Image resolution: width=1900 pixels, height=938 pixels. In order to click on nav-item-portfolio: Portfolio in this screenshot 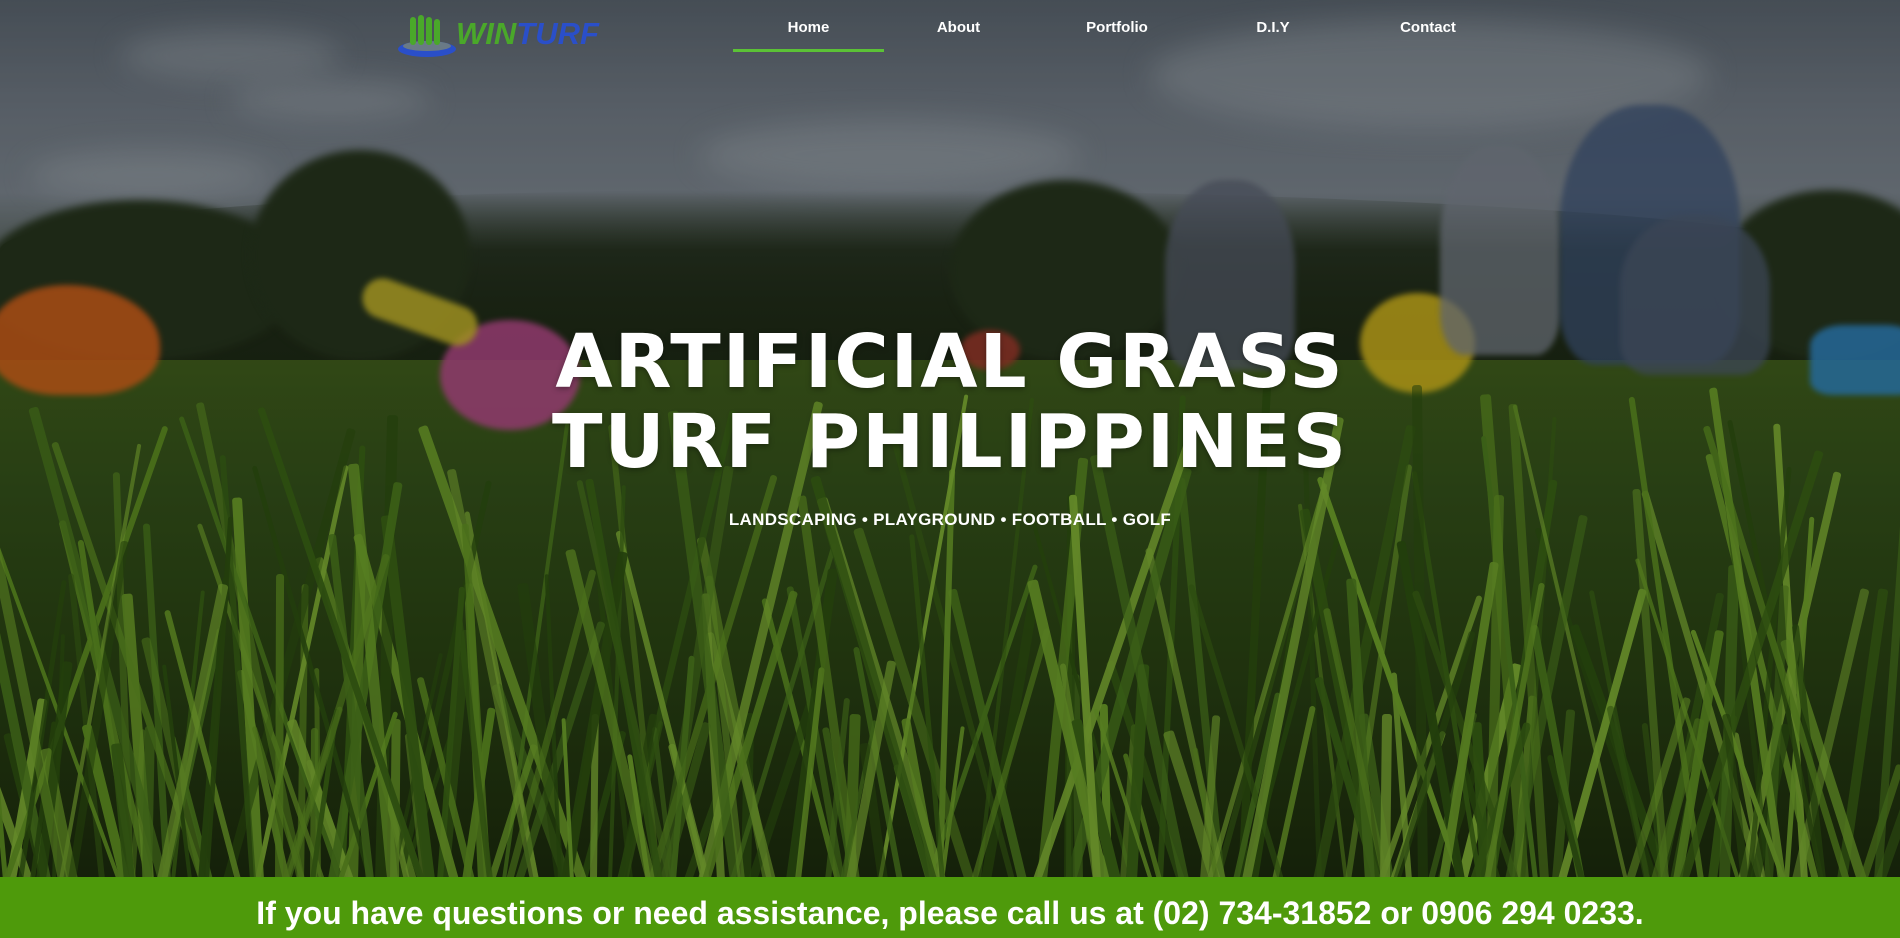, I will do `click(1117, 27)`.